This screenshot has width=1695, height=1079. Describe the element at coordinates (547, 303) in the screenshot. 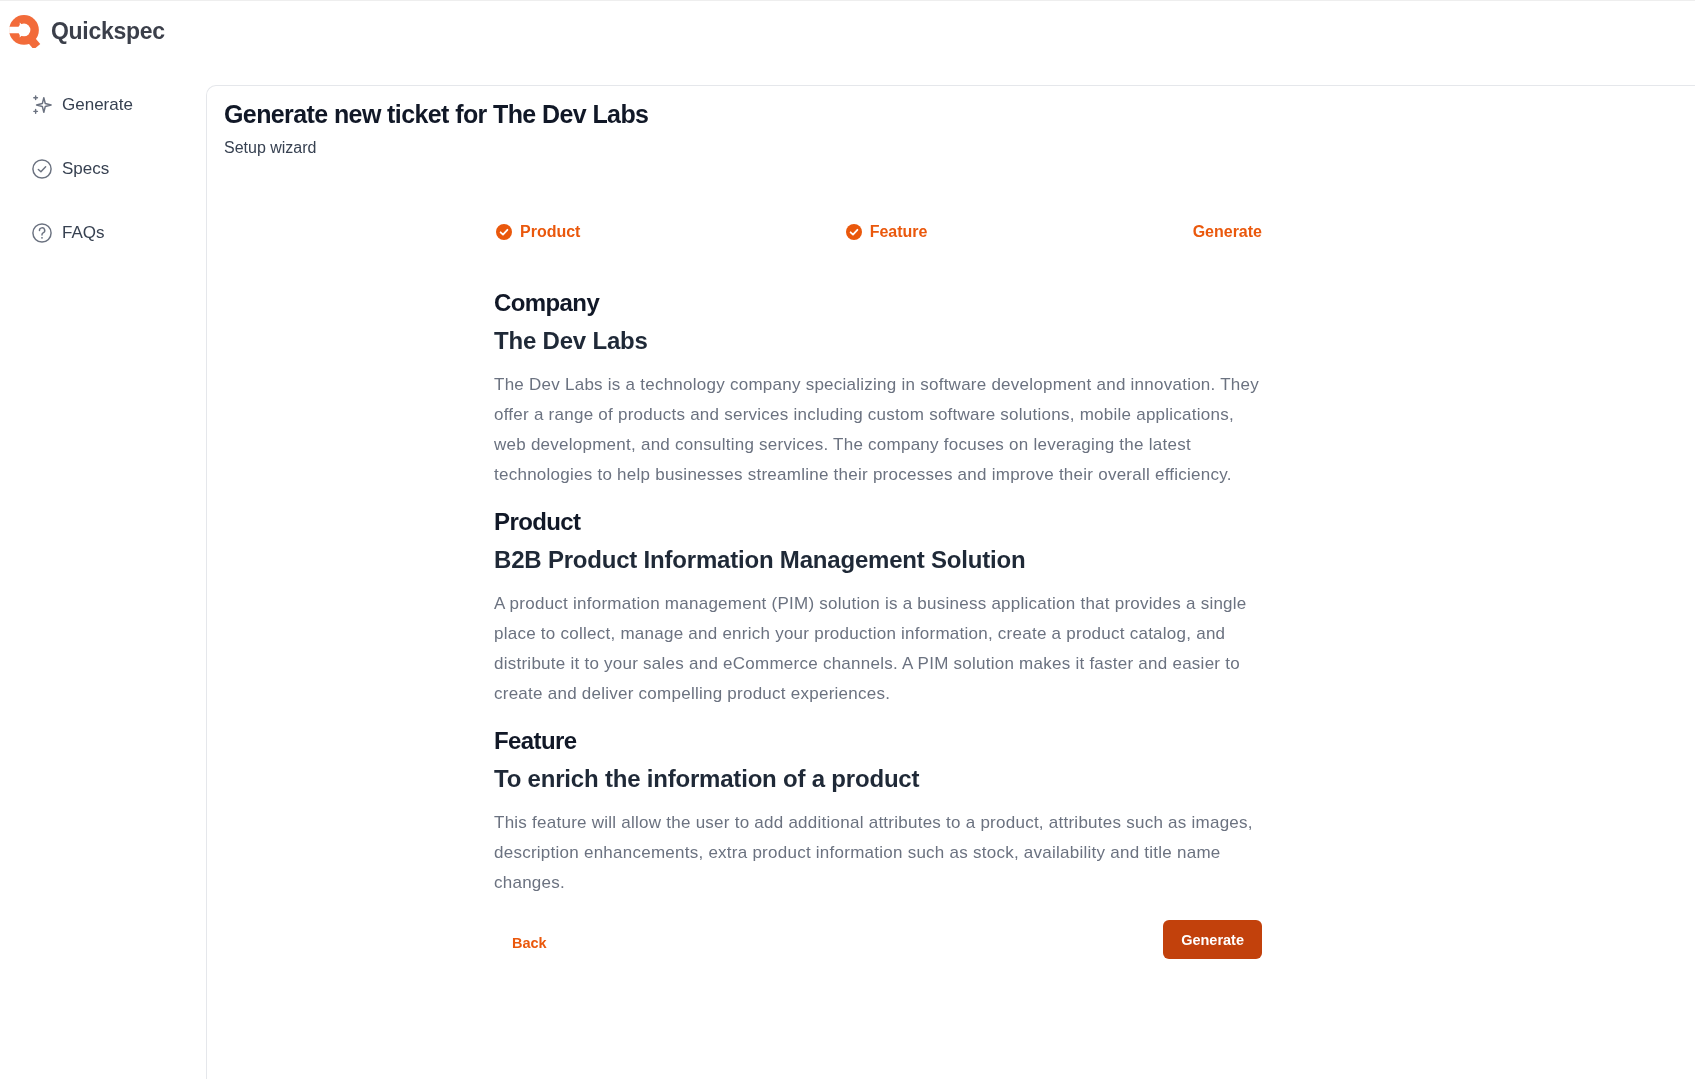

I see `section-heading: Company` at that location.